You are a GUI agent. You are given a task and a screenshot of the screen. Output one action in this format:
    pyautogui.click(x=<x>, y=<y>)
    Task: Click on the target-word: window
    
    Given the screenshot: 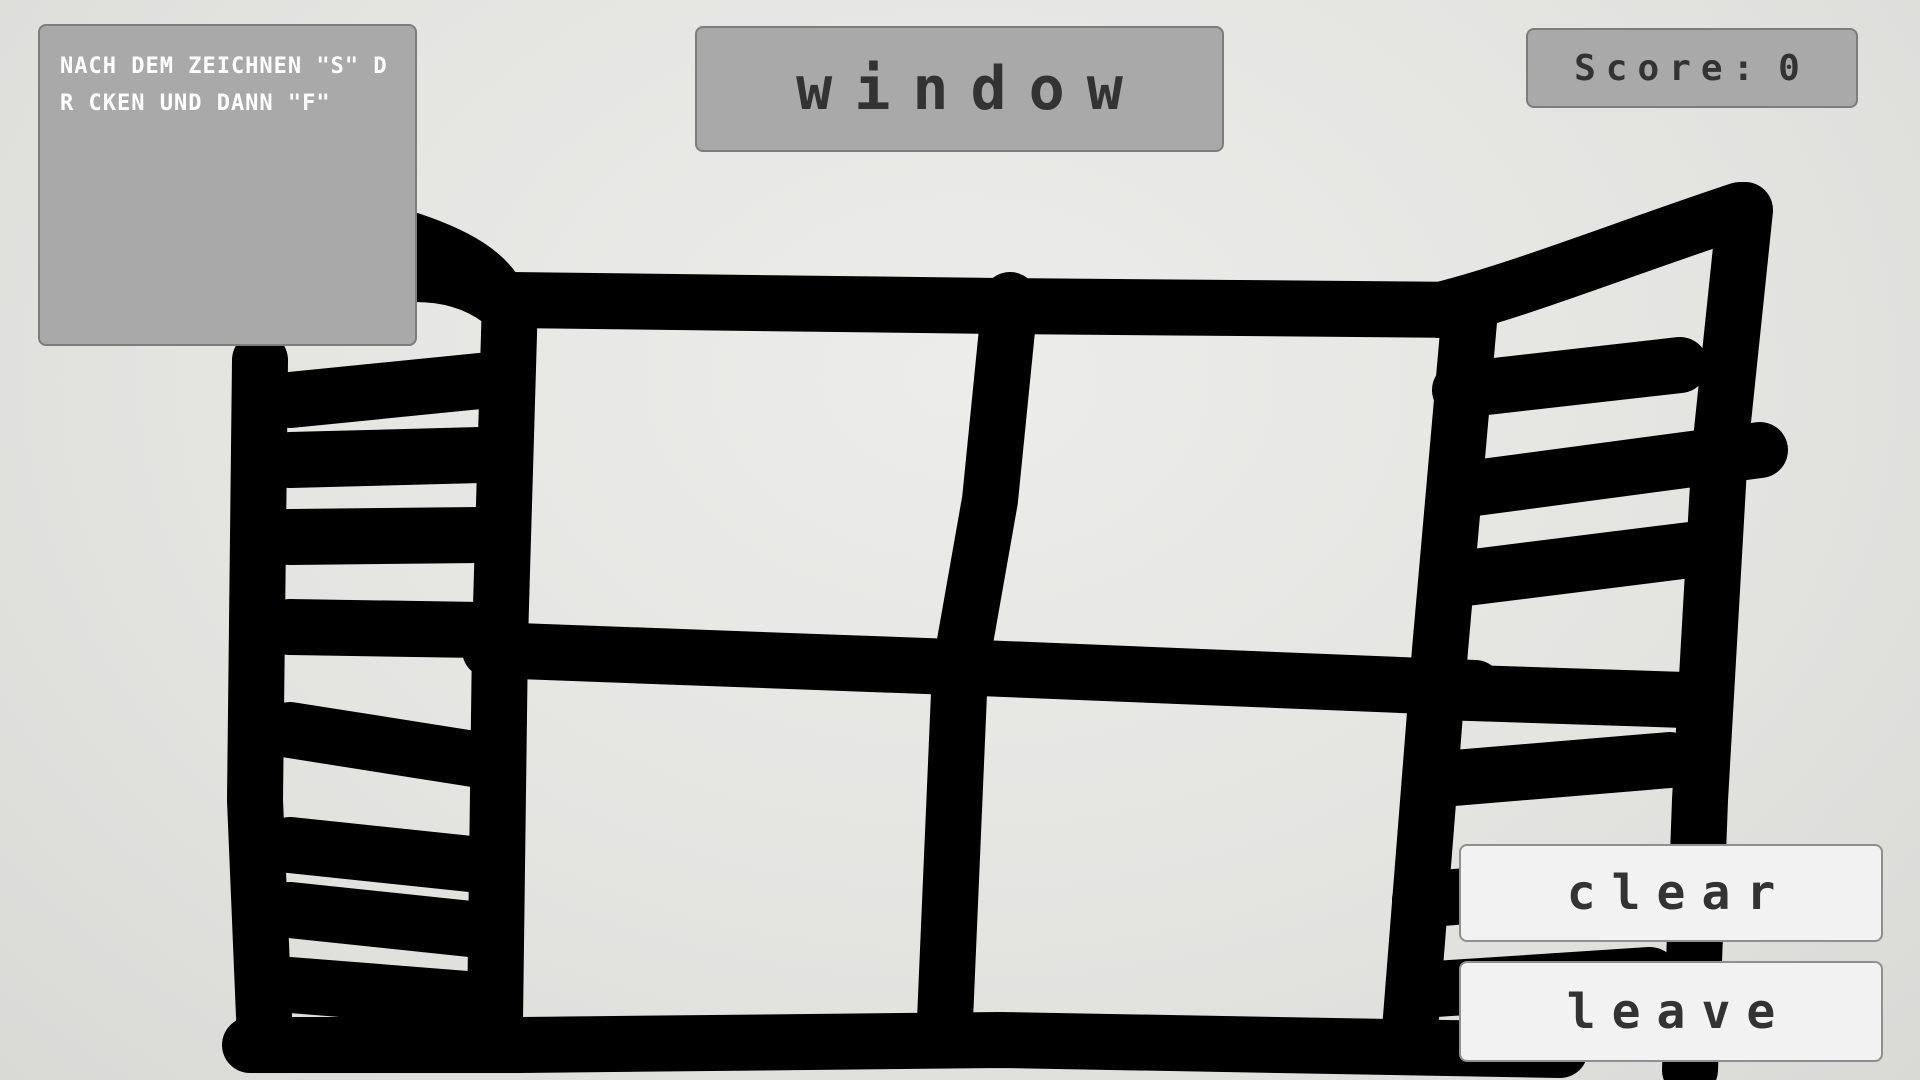 What is the action you would take?
    pyautogui.click(x=970, y=89)
    